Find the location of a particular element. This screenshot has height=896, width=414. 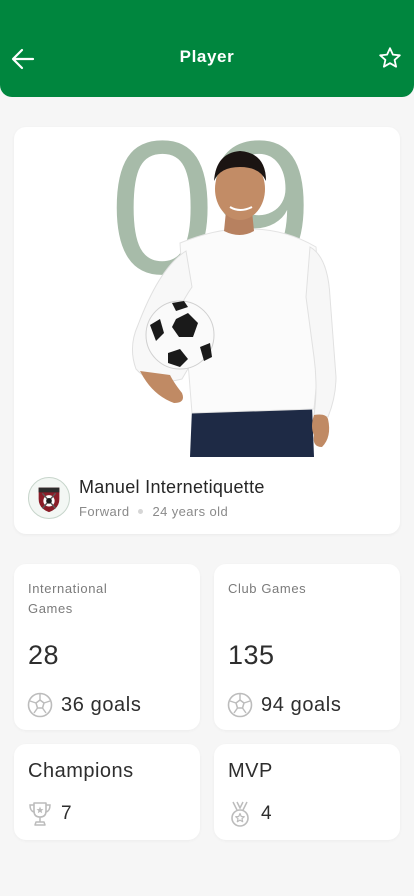

club-goals: 94 goals is located at coordinates (301, 704).